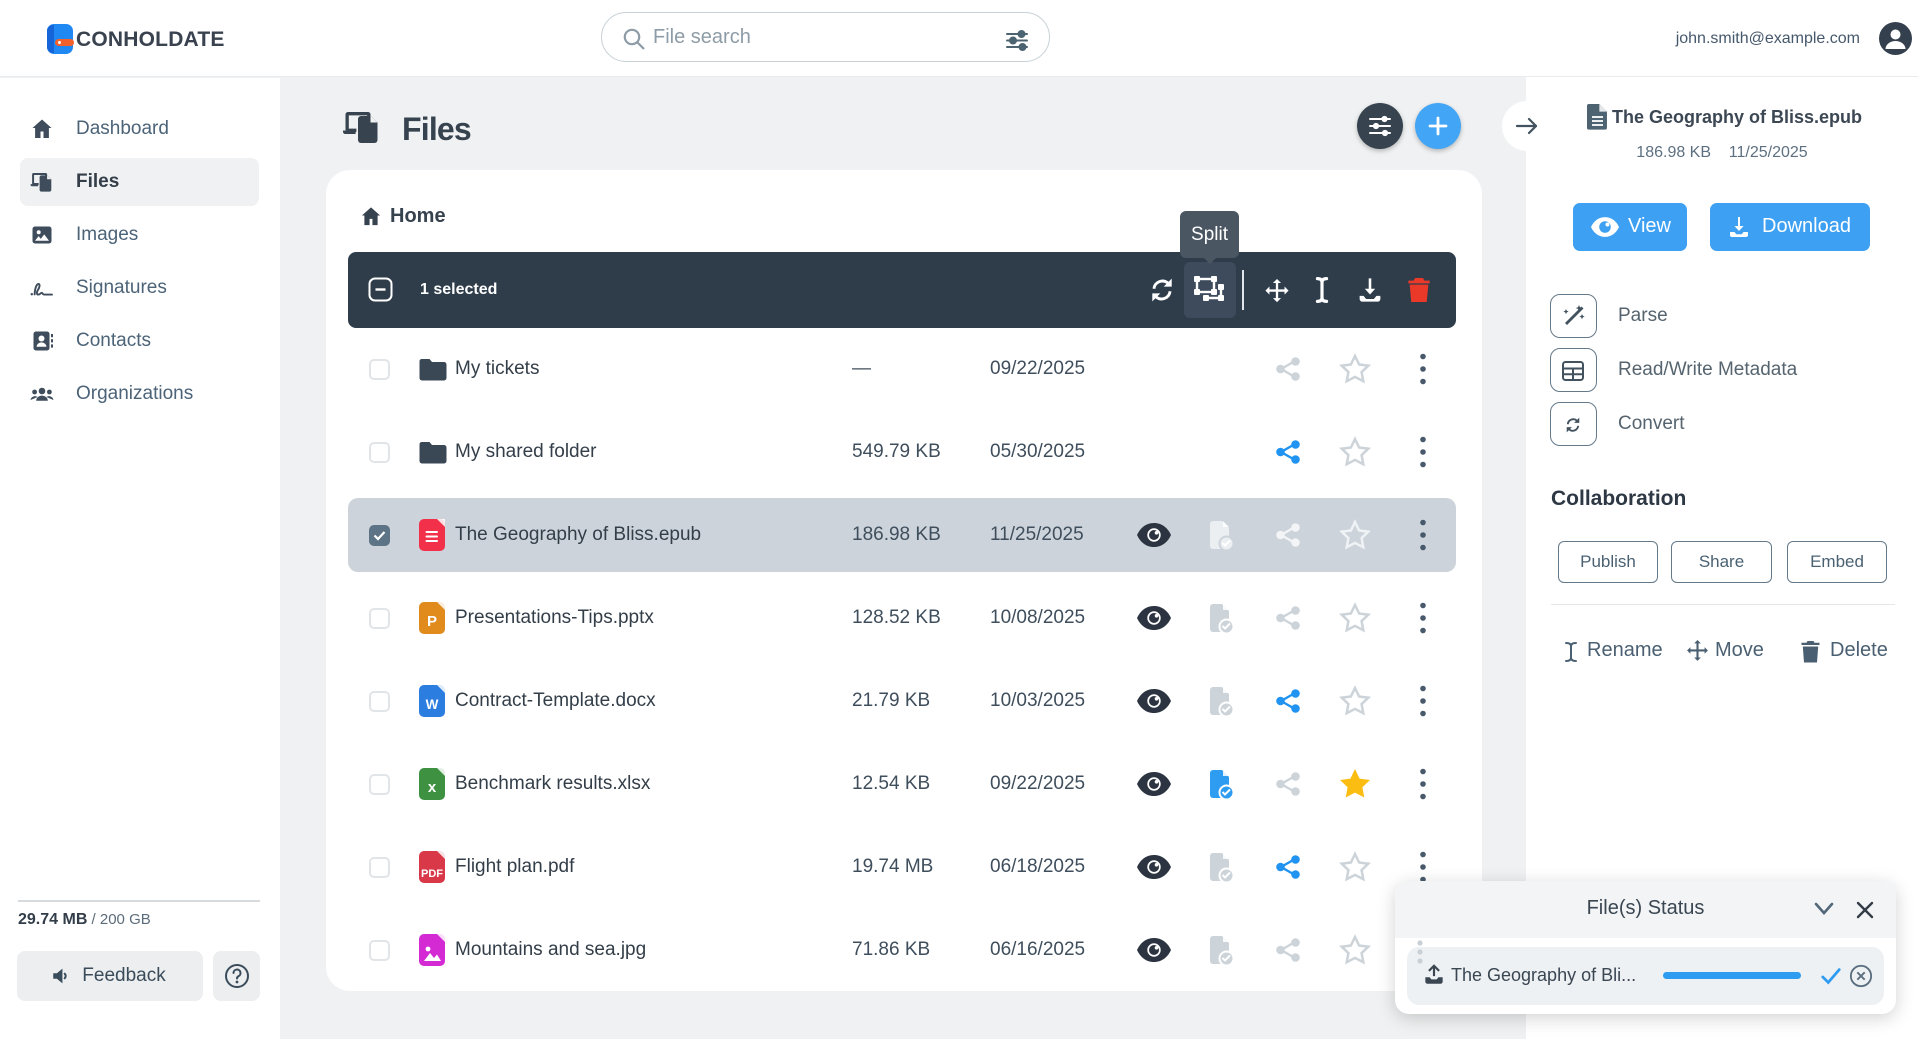  I want to click on svg-text: x, so click(432, 787).